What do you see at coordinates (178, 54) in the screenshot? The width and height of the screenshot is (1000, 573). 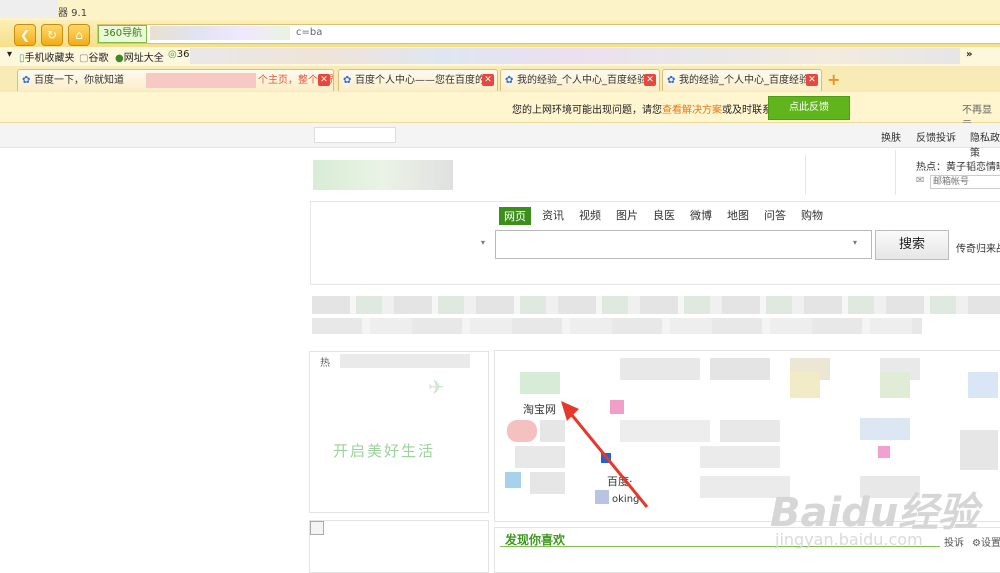 I see `bookmark-360: ◎36` at bounding box center [178, 54].